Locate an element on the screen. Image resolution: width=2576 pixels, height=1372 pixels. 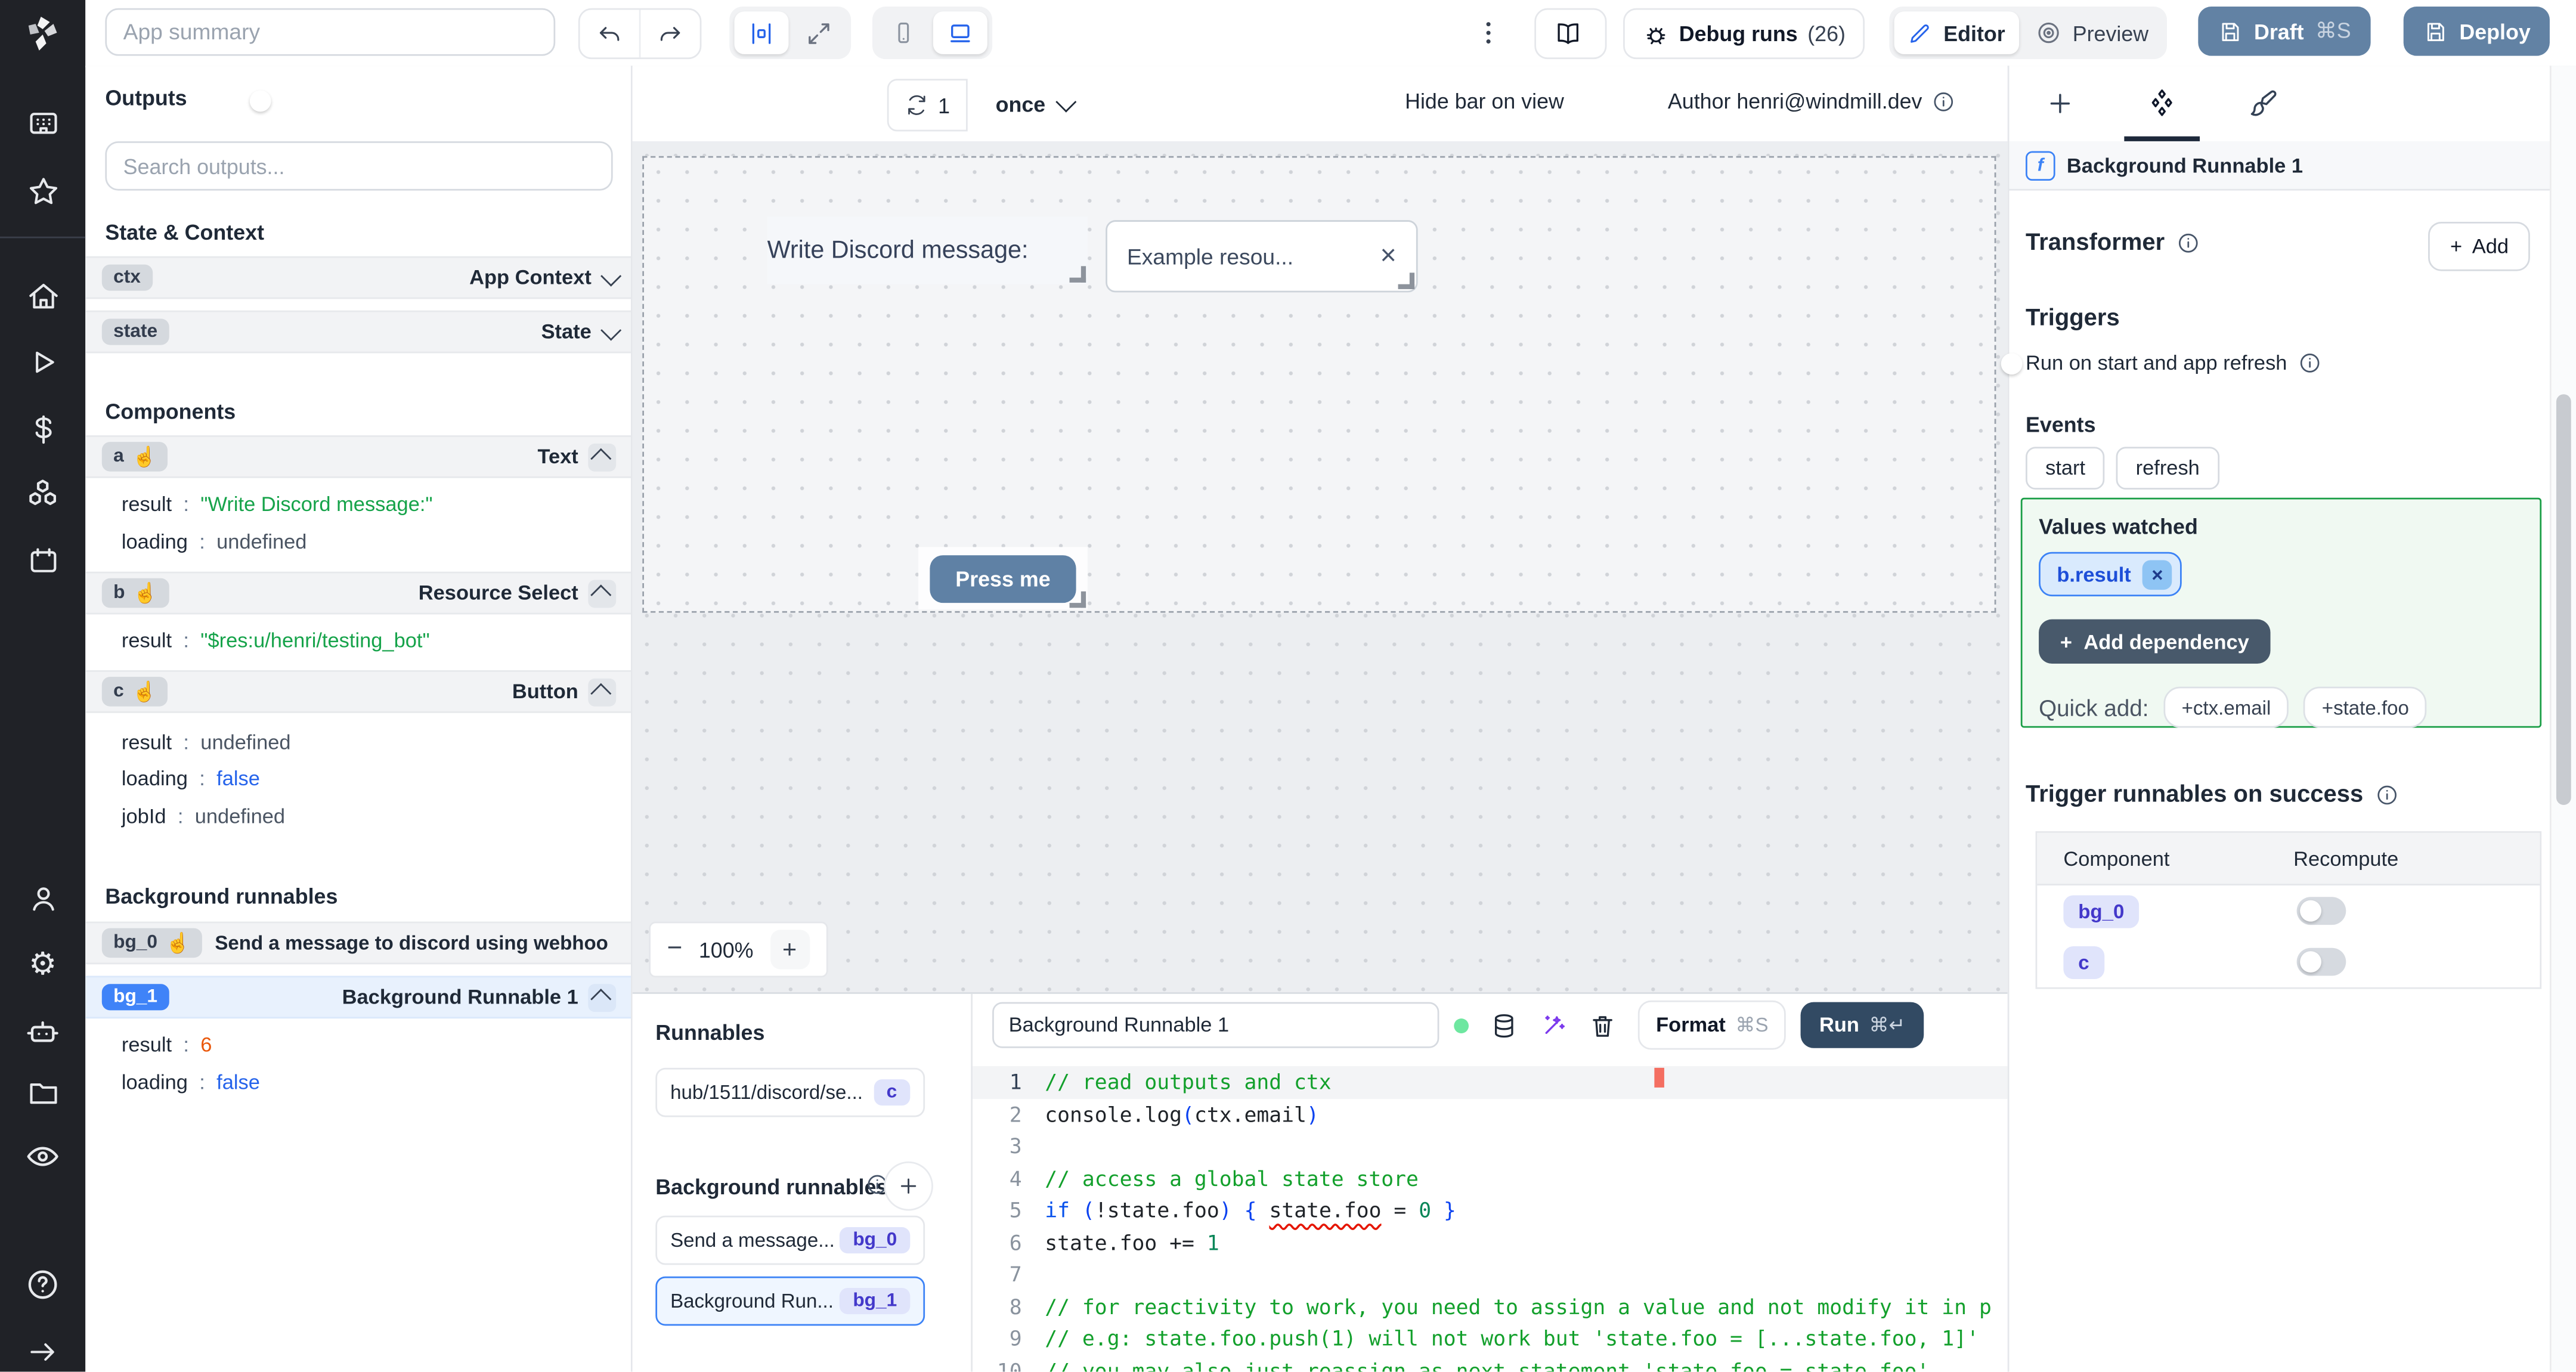
runnable-row-bg1: bg_1 Background Runnable 1 is located at coordinates (358, 997).